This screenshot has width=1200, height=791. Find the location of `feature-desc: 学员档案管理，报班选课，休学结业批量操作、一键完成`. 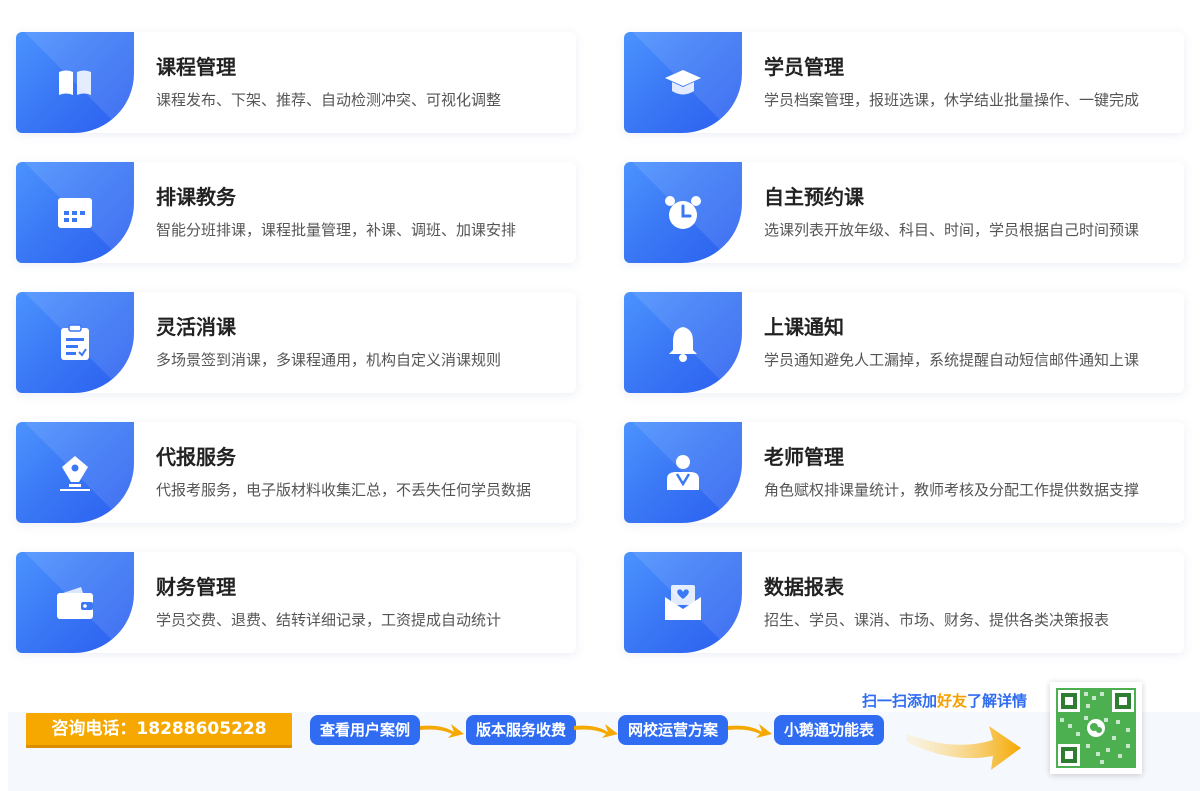

feature-desc: 学员档案管理，报班选课，休学结业批量操作、一键完成 is located at coordinates (952, 100).